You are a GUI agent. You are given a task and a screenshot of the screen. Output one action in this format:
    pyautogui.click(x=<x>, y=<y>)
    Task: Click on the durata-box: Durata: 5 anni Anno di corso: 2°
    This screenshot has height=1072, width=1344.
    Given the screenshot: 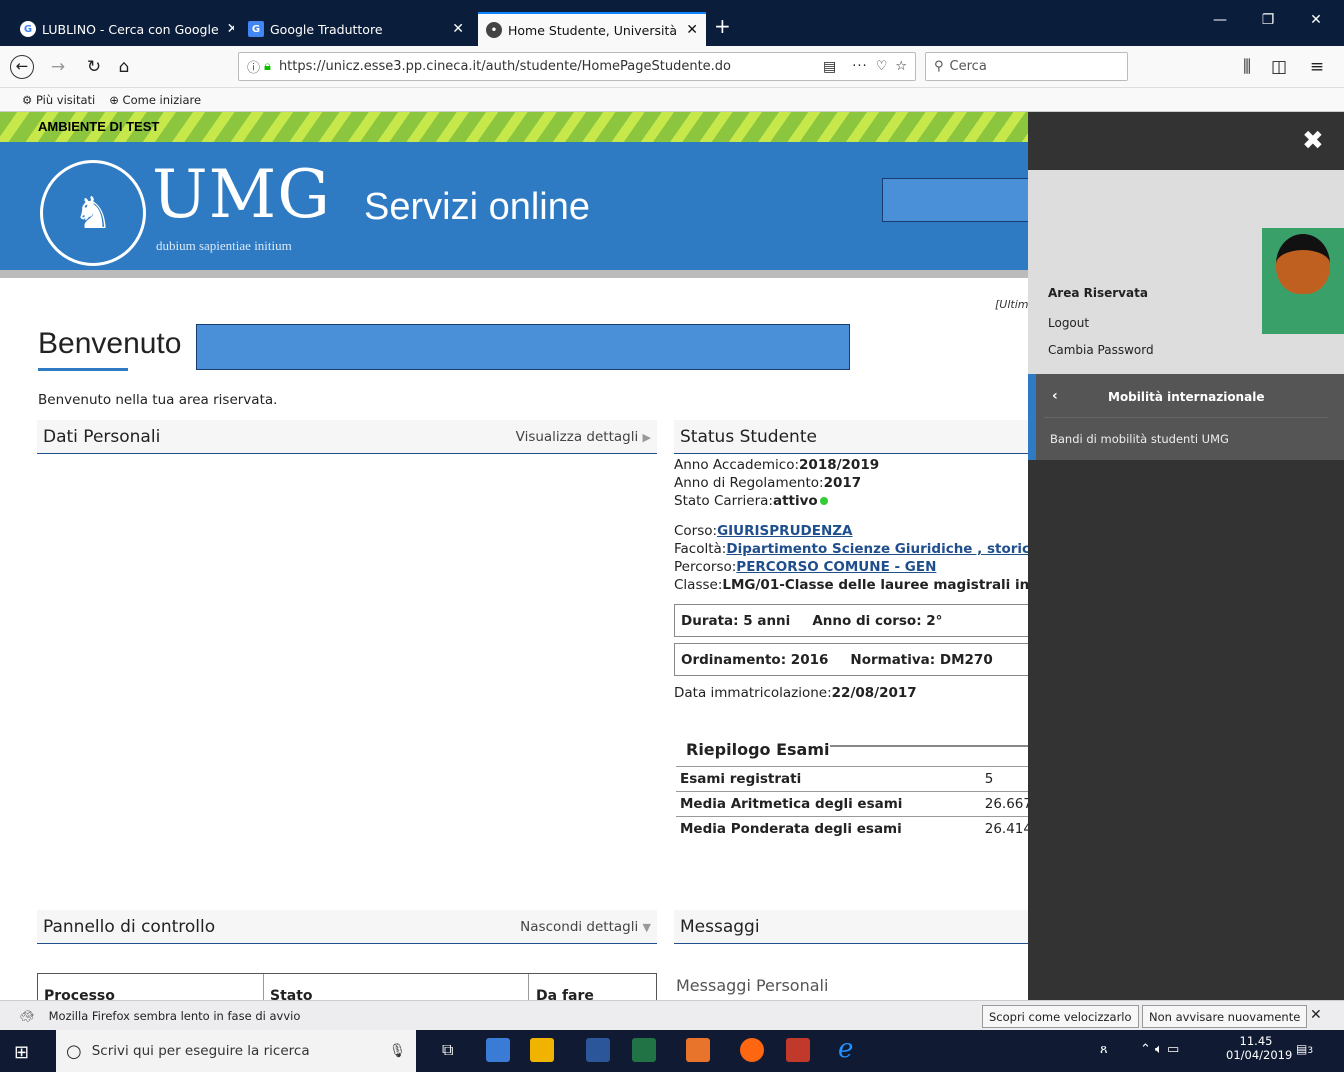 What is the action you would take?
    pyautogui.click(x=854, y=620)
    